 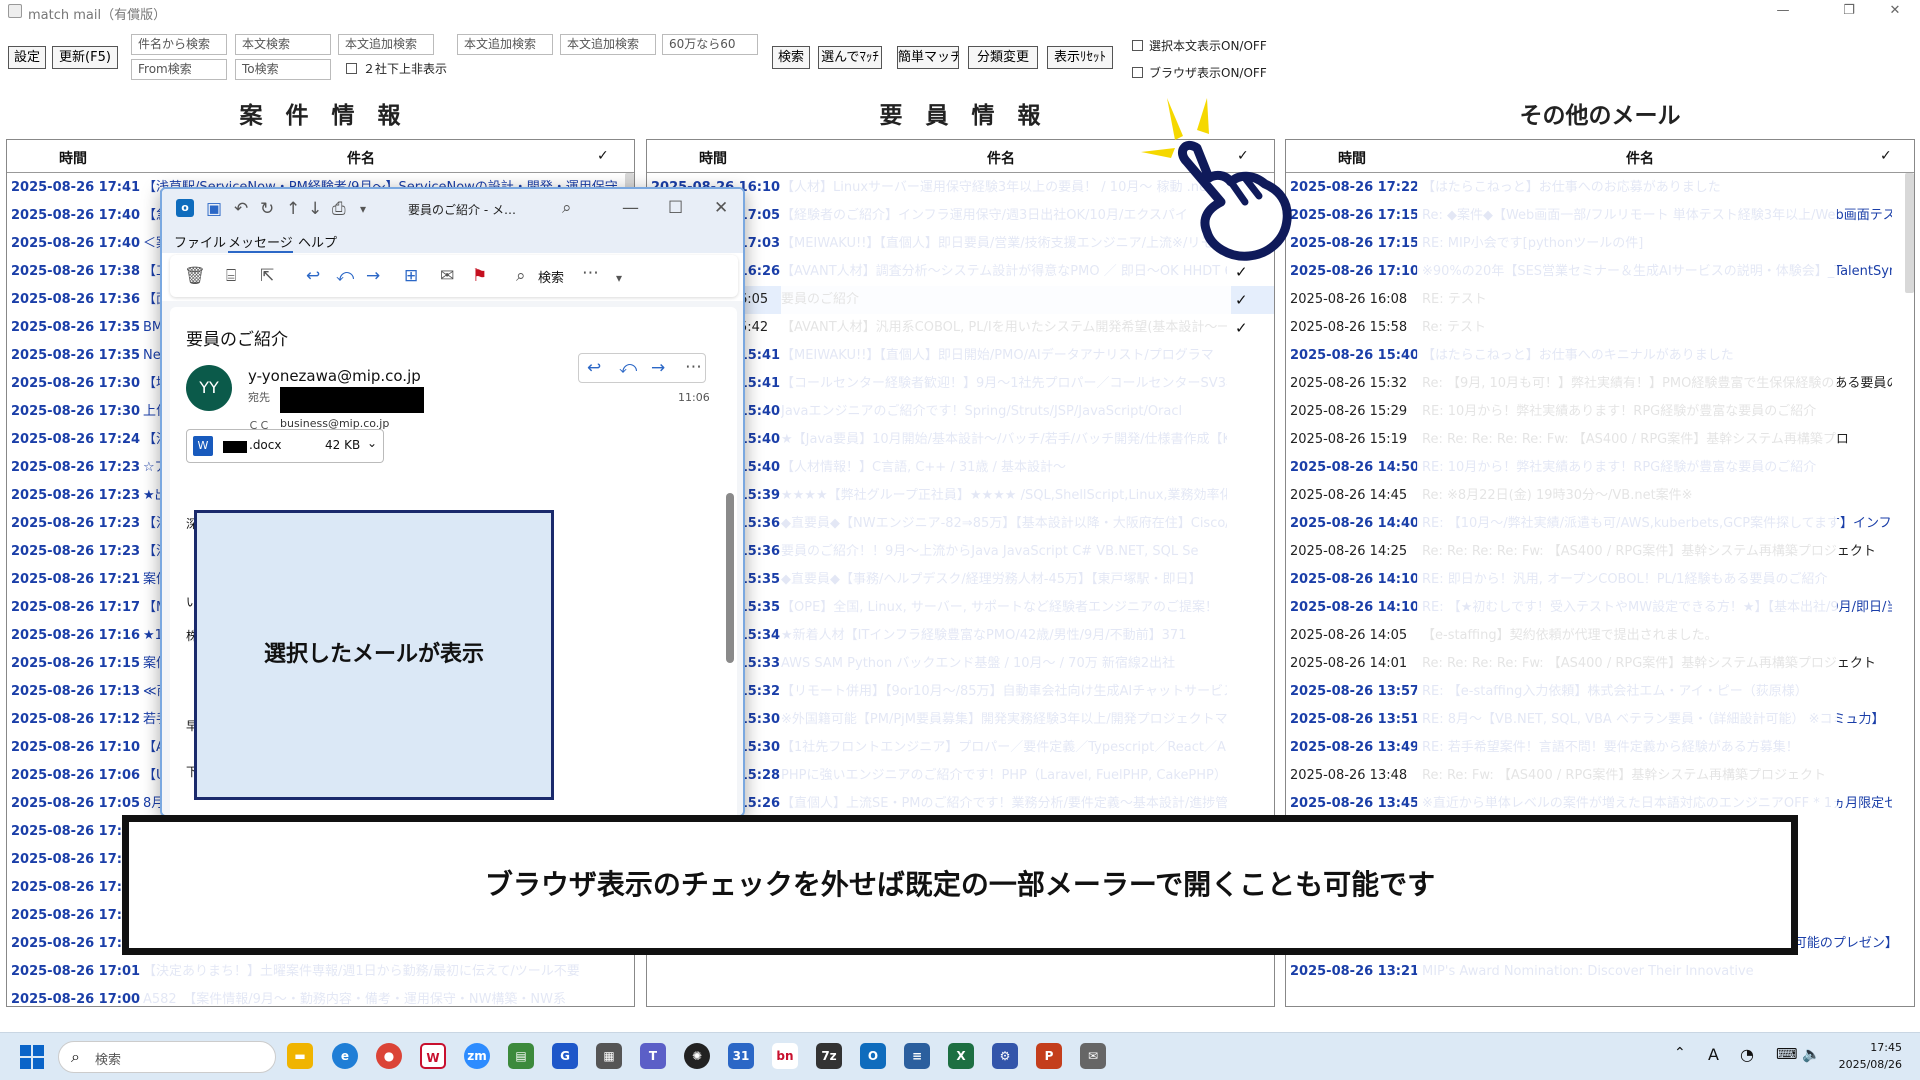 What do you see at coordinates (372, 443) in the screenshot?
I see `chevron-down-icon: ⌄` at bounding box center [372, 443].